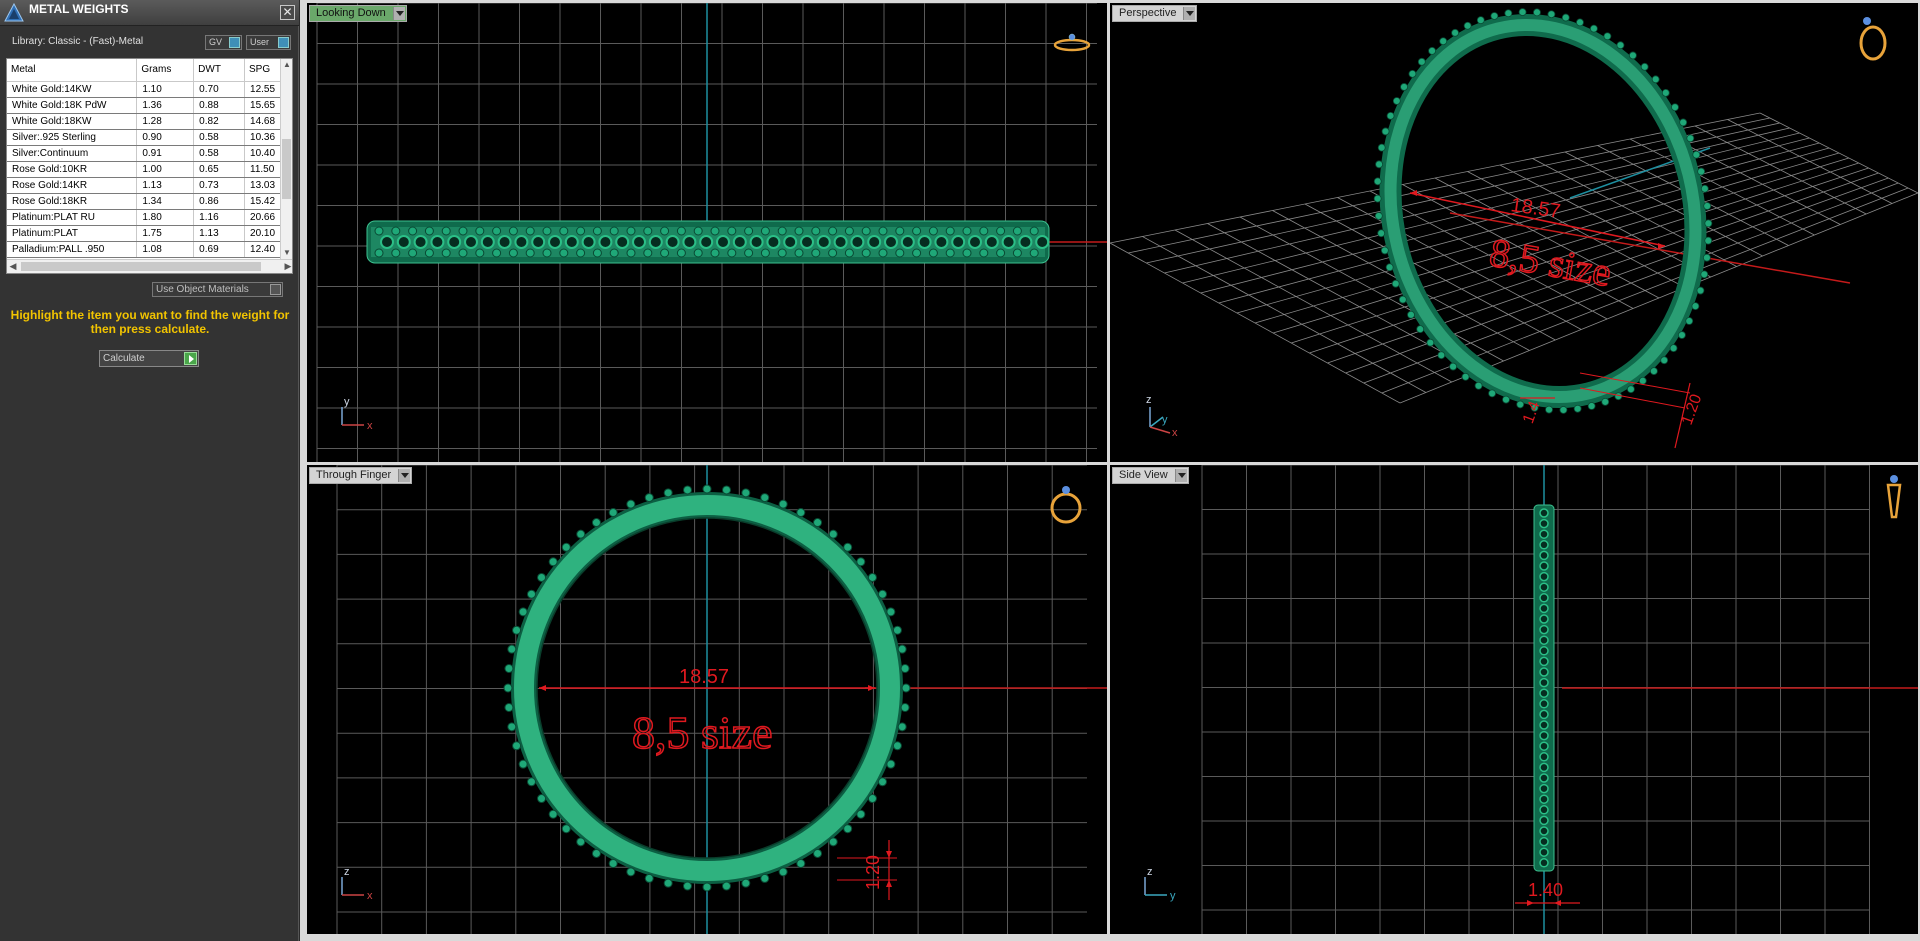  I want to click on ring-icon-side-gem, so click(1894, 479).